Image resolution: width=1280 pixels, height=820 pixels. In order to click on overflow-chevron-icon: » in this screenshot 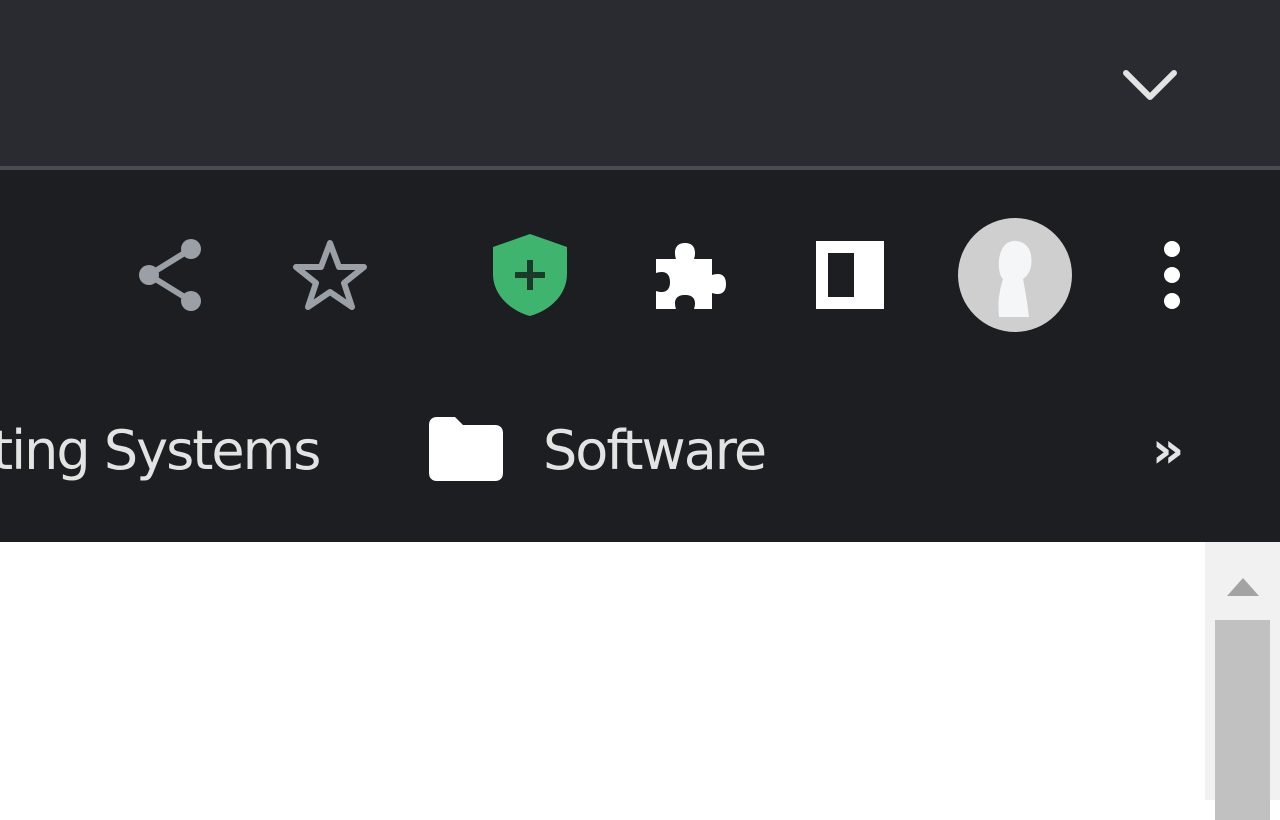, I will do `click(1168, 450)`.